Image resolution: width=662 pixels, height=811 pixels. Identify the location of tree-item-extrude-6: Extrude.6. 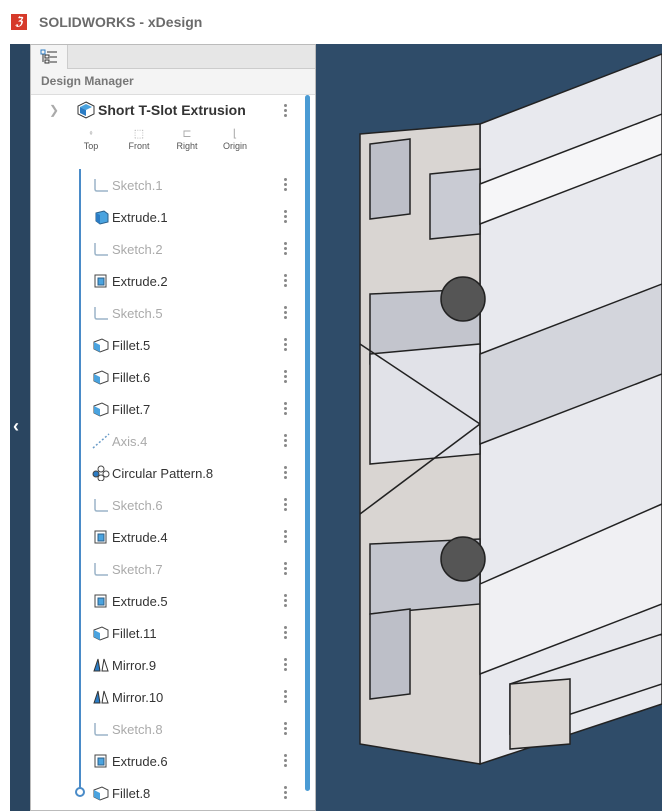
(191, 761).